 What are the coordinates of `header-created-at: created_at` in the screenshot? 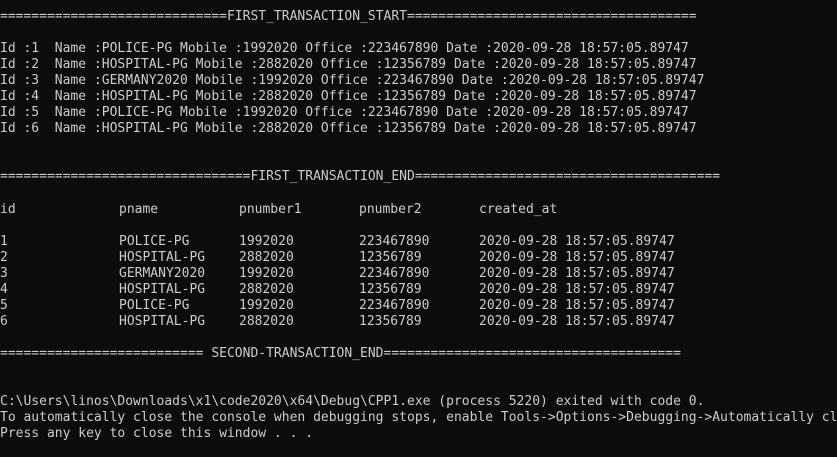 It's located at (518, 209).